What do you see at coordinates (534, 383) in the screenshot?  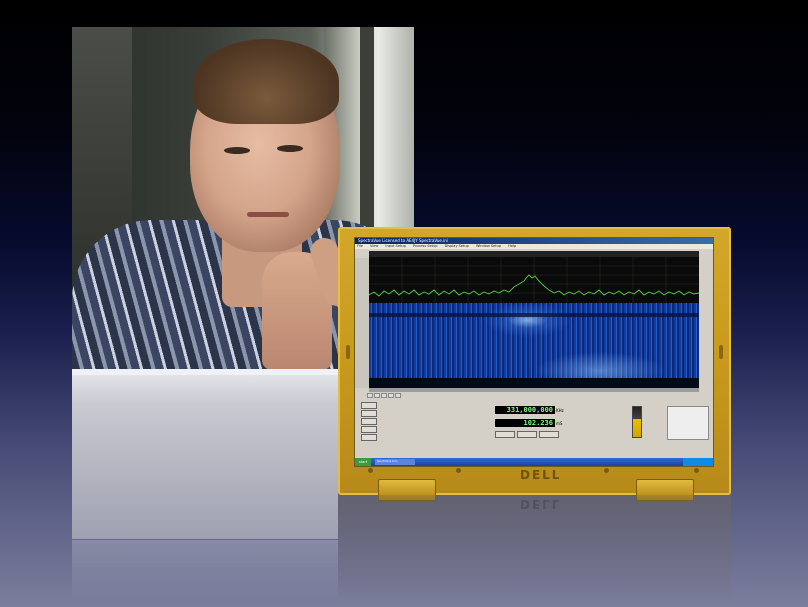 I see `waterfall-empty-area` at bounding box center [534, 383].